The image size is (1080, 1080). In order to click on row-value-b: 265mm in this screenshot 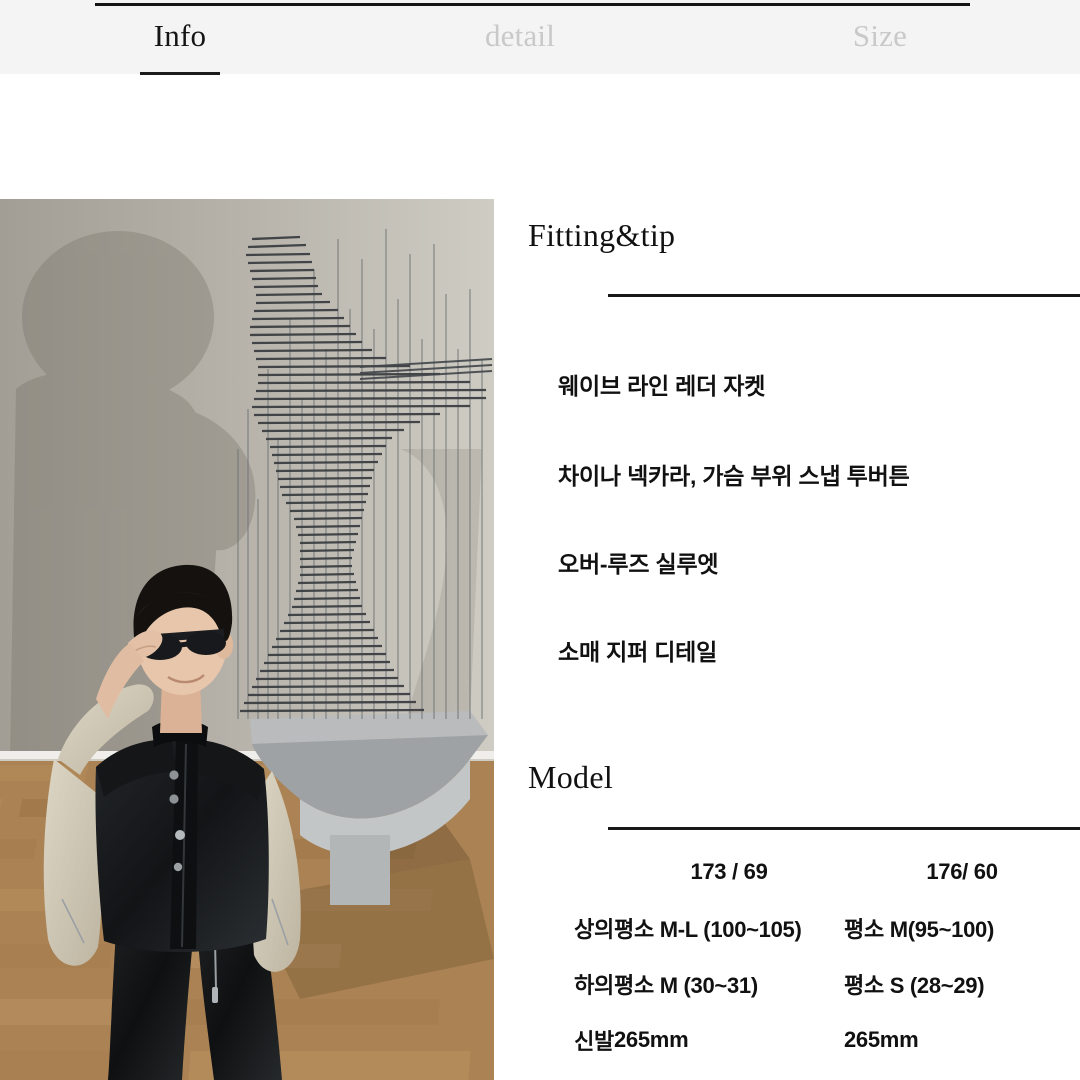, I will do `click(881, 1039)`.